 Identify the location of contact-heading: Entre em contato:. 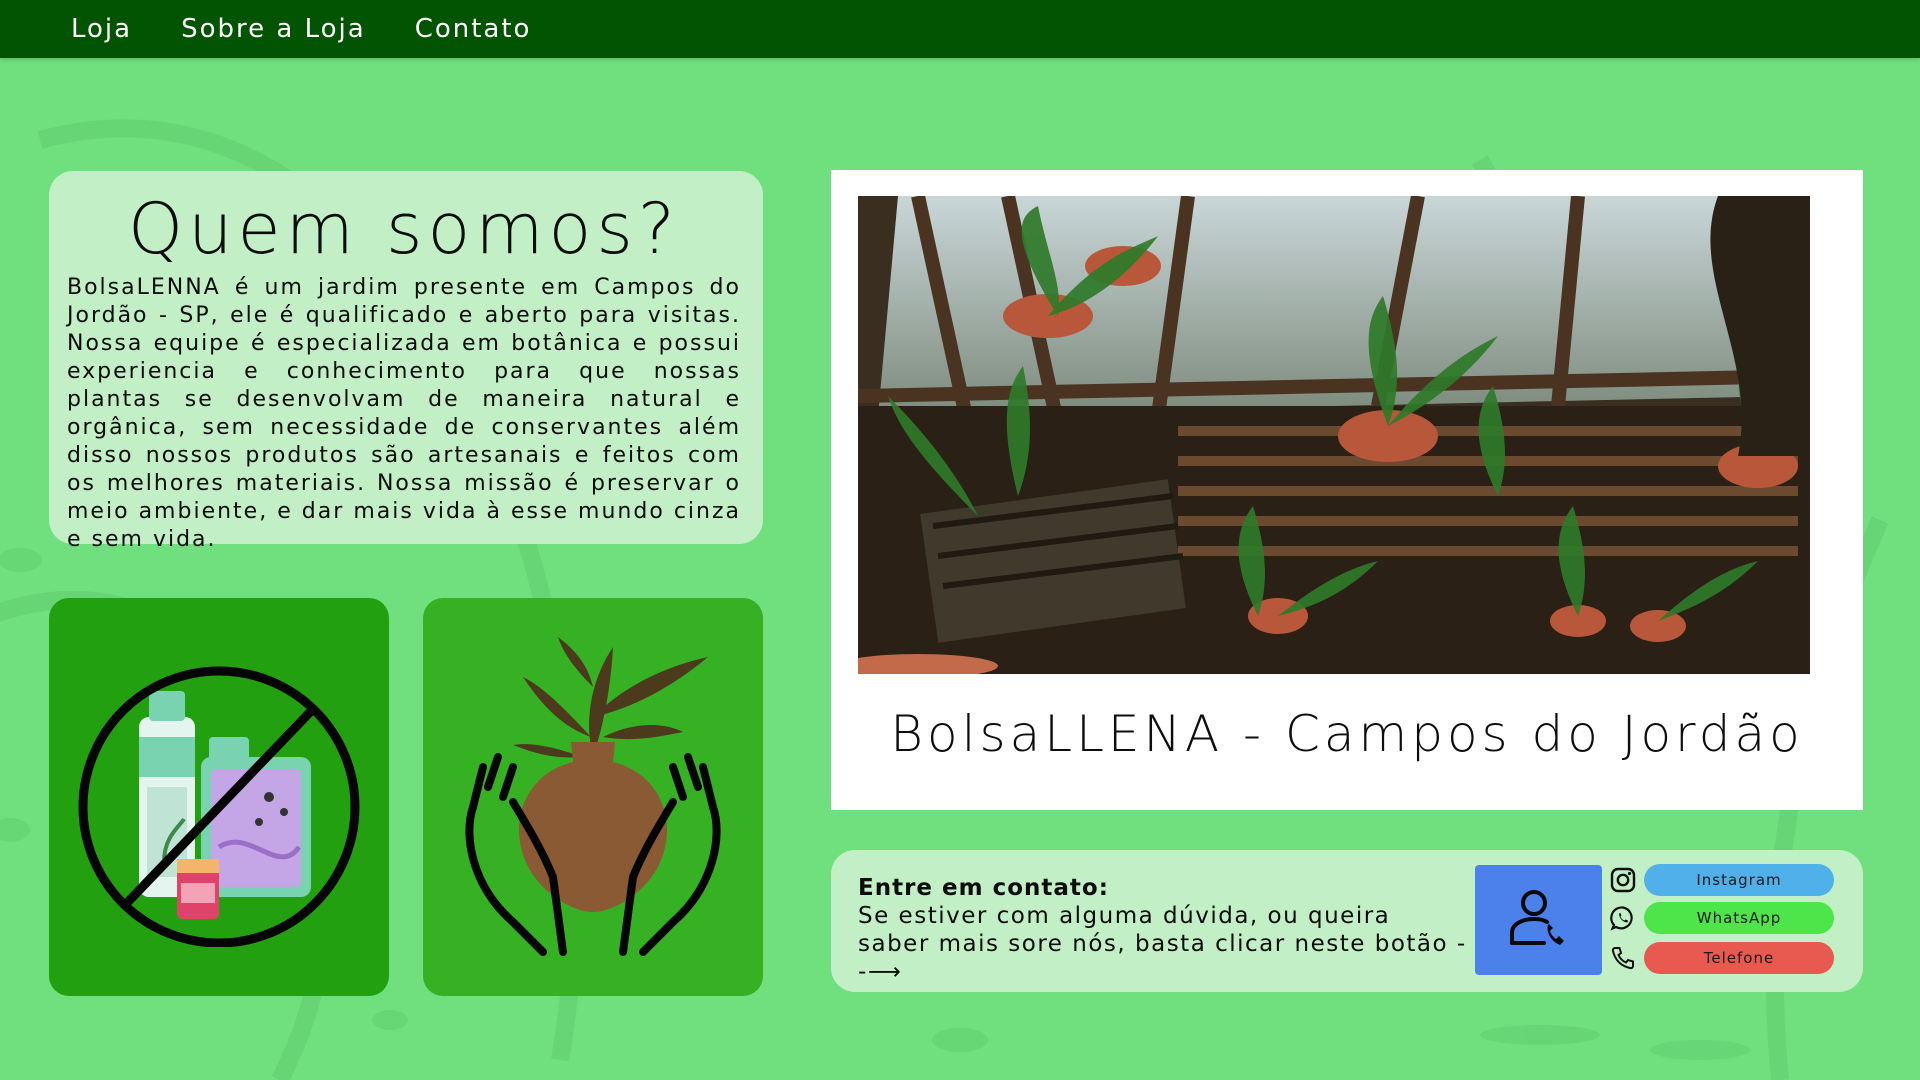
(983, 888).